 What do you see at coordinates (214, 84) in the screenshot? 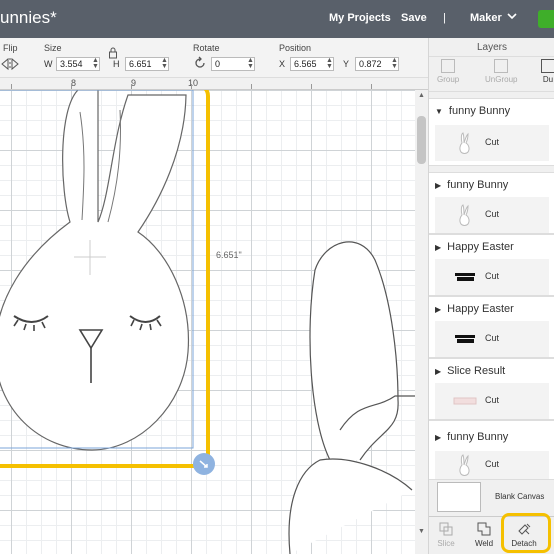
I see `horizontal-ruler: 8 9 10` at bounding box center [214, 84].